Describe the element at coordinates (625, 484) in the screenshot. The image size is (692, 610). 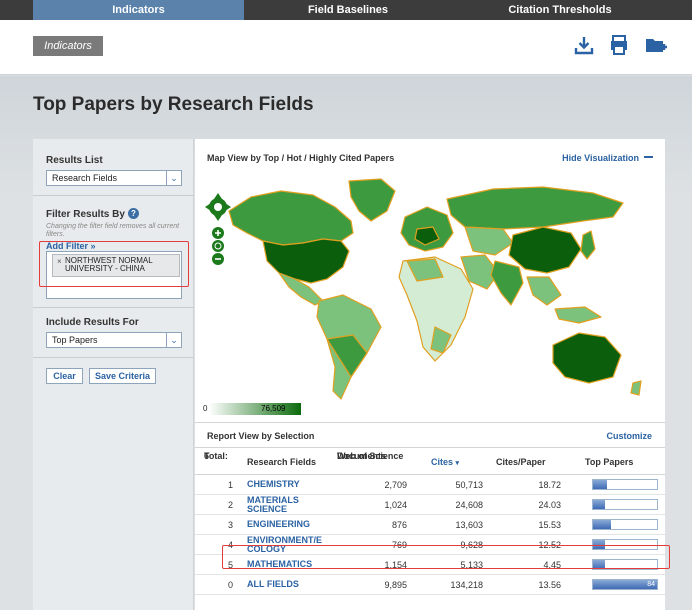
I see `top-papers-bar: 18` at that location.